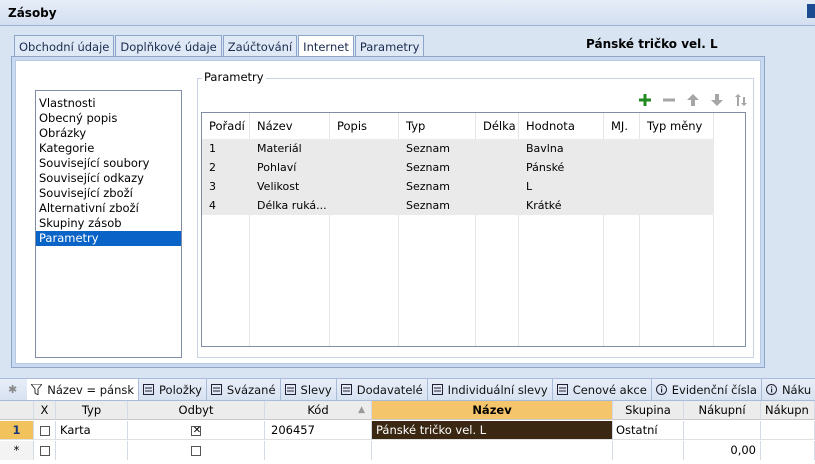  I want to click on table-cell: 3, so click(226, 186).